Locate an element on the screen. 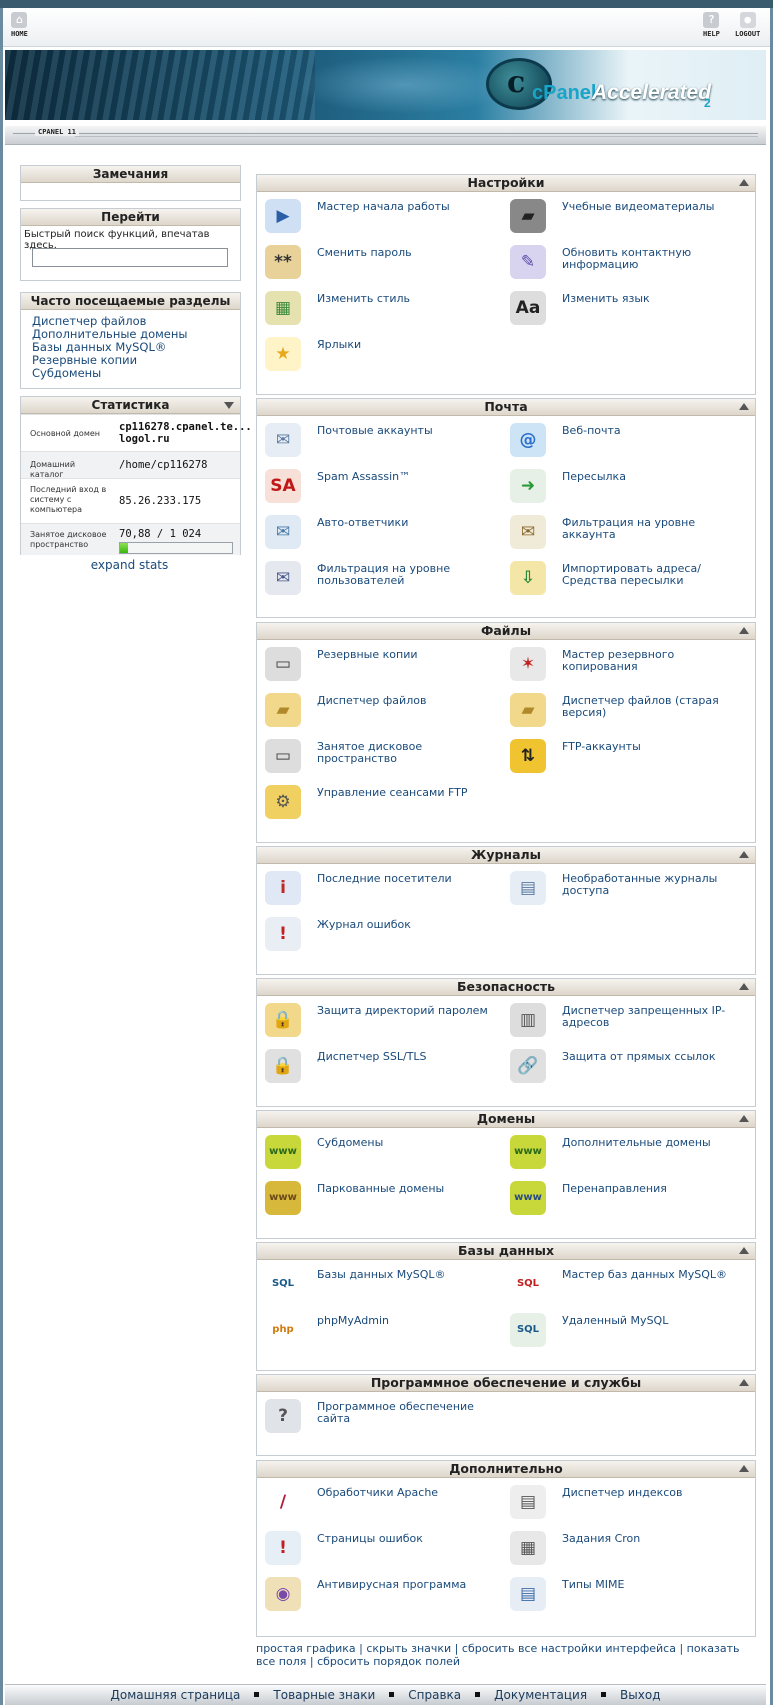 This screenshot has height=1705, width=773. feature-link: ▰ Учебные видеоматериалы is located at coordinates (622, 217).